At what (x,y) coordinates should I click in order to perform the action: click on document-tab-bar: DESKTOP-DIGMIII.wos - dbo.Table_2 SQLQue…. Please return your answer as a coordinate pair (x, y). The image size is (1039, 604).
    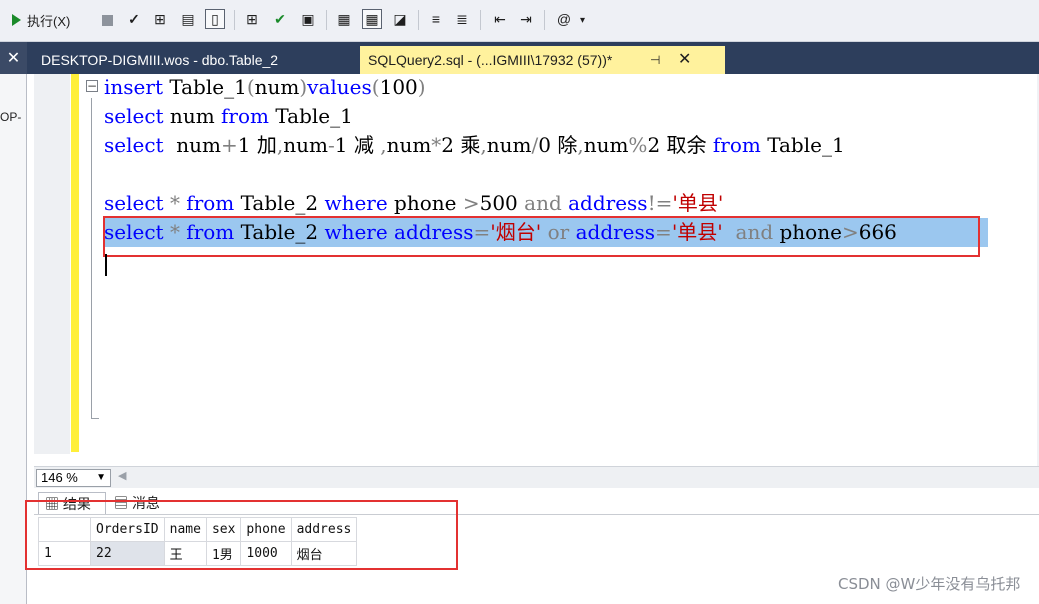
    Looking at the image, I should click on (533, 58).